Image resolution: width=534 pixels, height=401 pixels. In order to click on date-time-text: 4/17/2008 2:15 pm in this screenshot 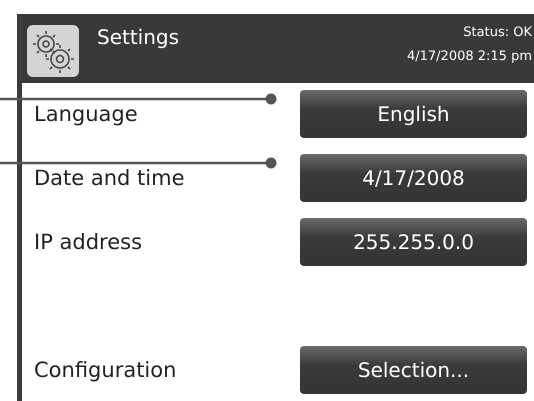, I will do `click(469, 56)`.